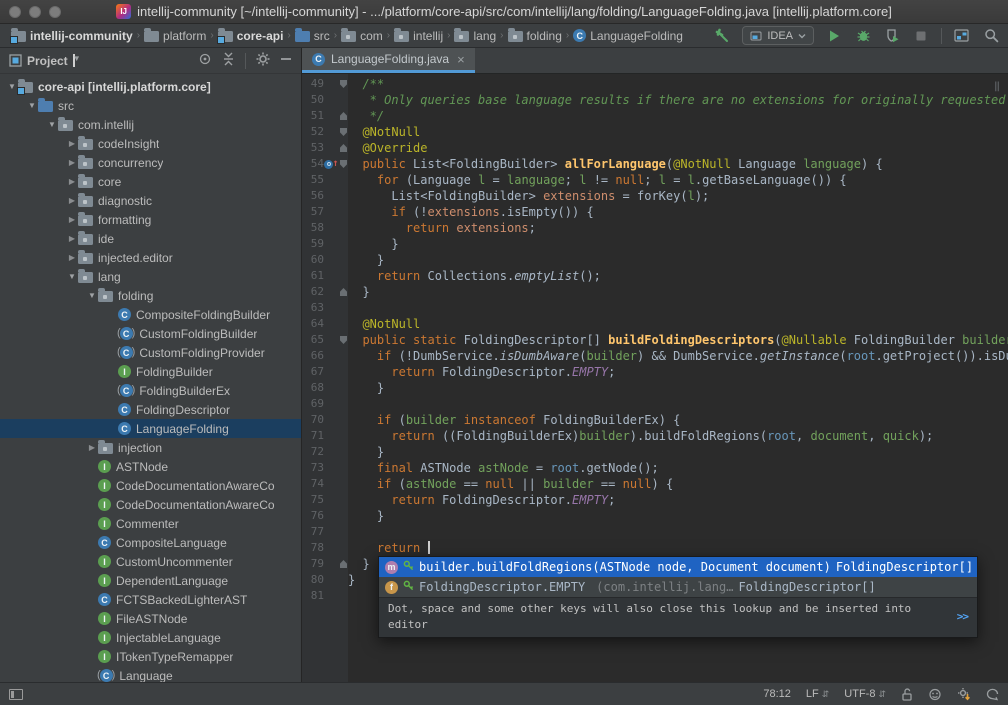 Image resolution: width=1008 pixels, height=705 pixels. Describe the element at coordinates (535, 35) in the screenshot. I see `breadcrumb-item-folding: folding` at that location.